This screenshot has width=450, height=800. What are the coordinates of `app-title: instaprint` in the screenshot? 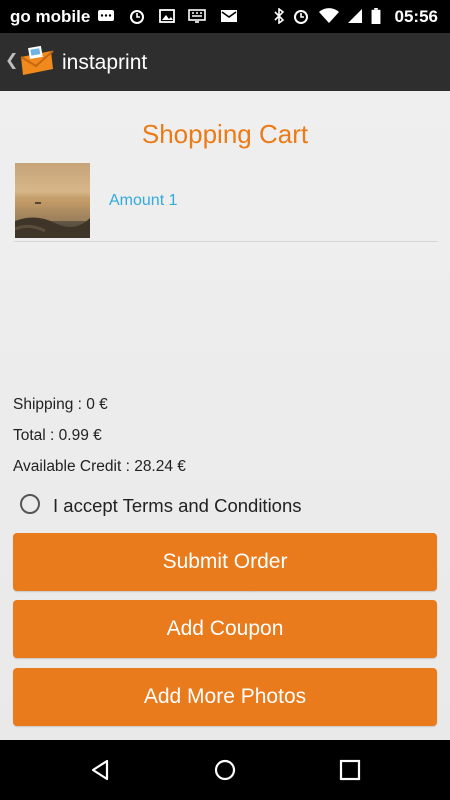 It's located at (105, 62).